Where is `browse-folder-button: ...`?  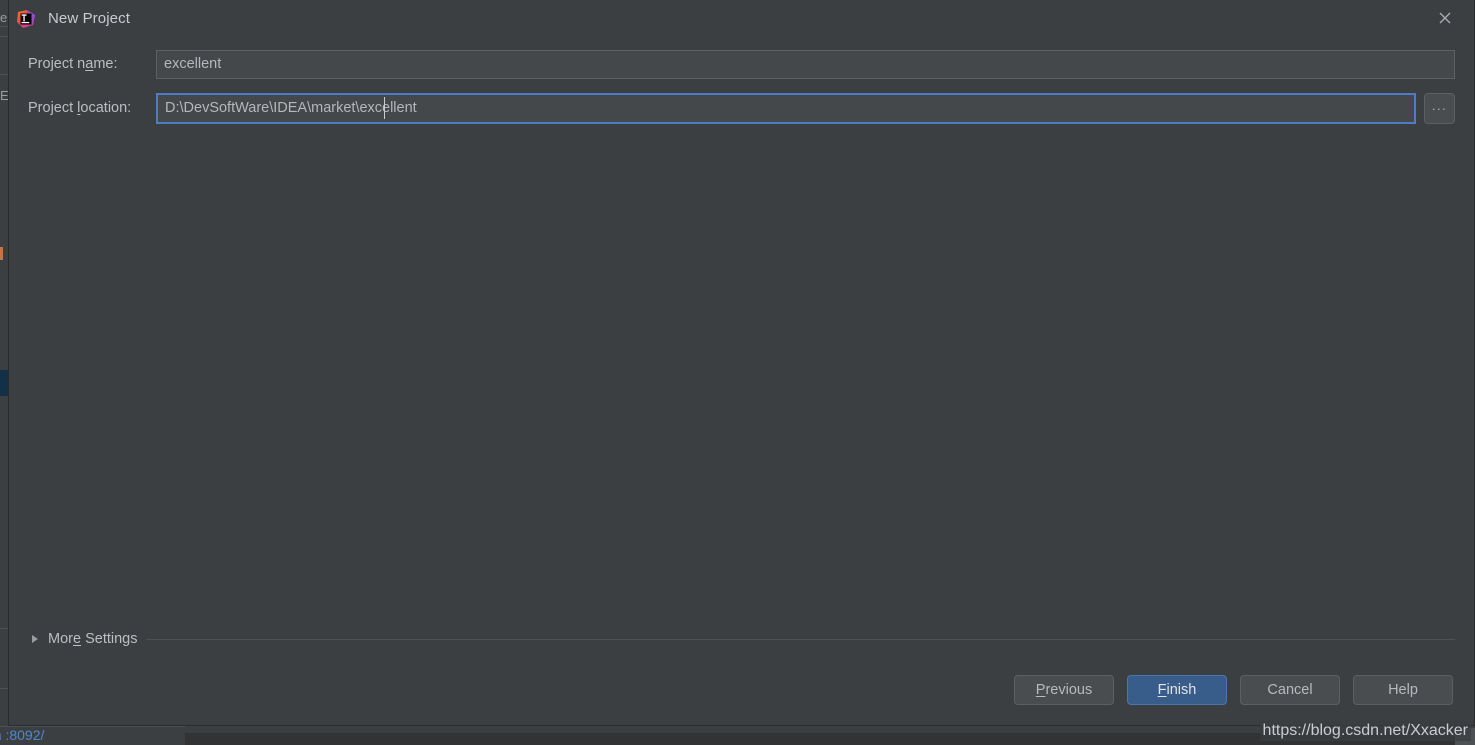 browse-folder-button: ... is located at coordinates (1439, 108).